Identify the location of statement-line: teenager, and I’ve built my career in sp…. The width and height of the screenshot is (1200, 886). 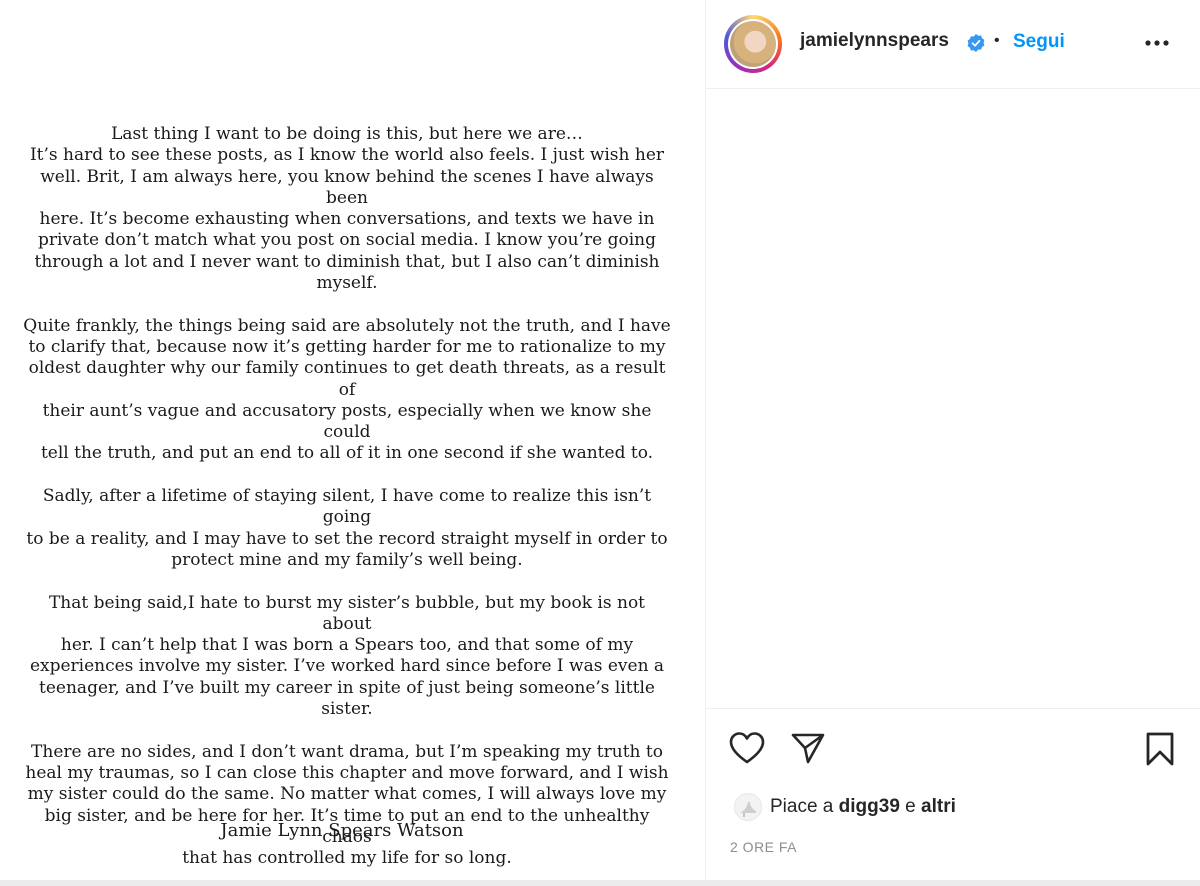
(347, 687).